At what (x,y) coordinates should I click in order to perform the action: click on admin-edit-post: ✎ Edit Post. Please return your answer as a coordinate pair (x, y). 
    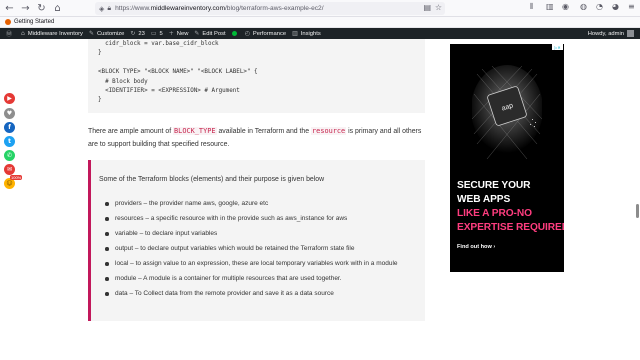
    Looking at the image, I should click on (209, 33).